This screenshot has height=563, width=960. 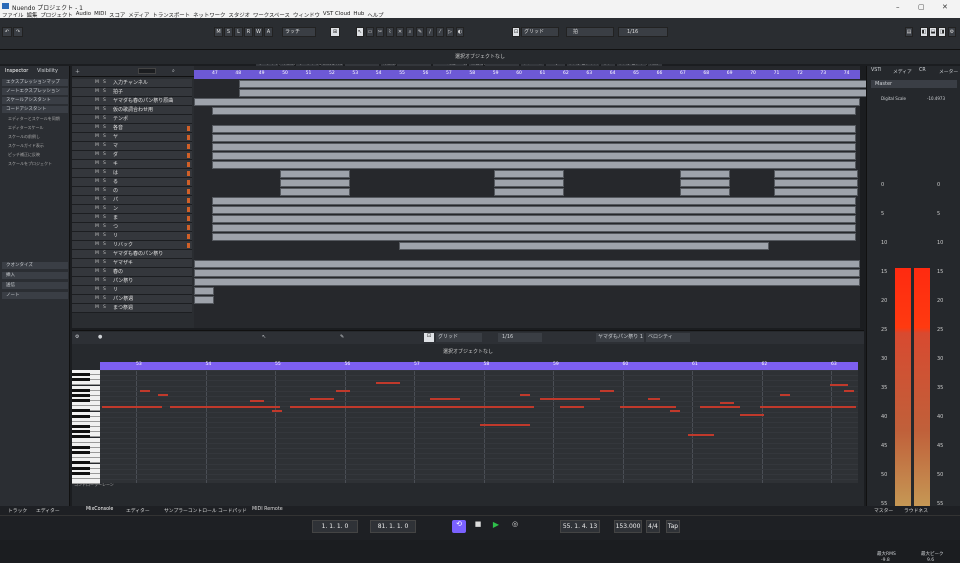 What do you see at coordinates (132, 272) in the screenshot?
I see `track-row: M S 春の` at bounding box center [132, 272].